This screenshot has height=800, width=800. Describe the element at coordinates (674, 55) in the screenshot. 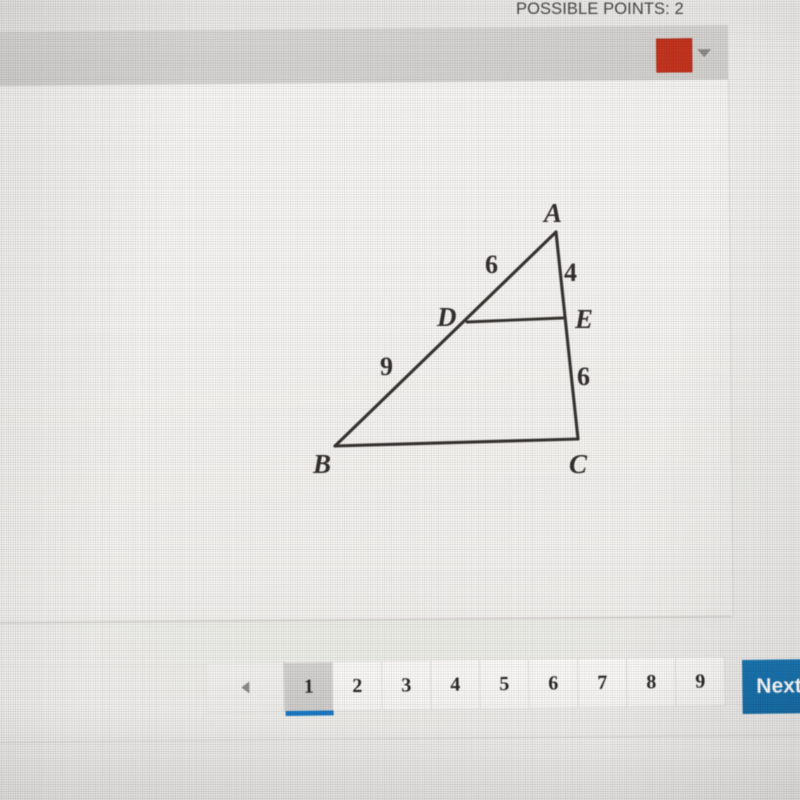

I see `color-swatch-button` at that location.